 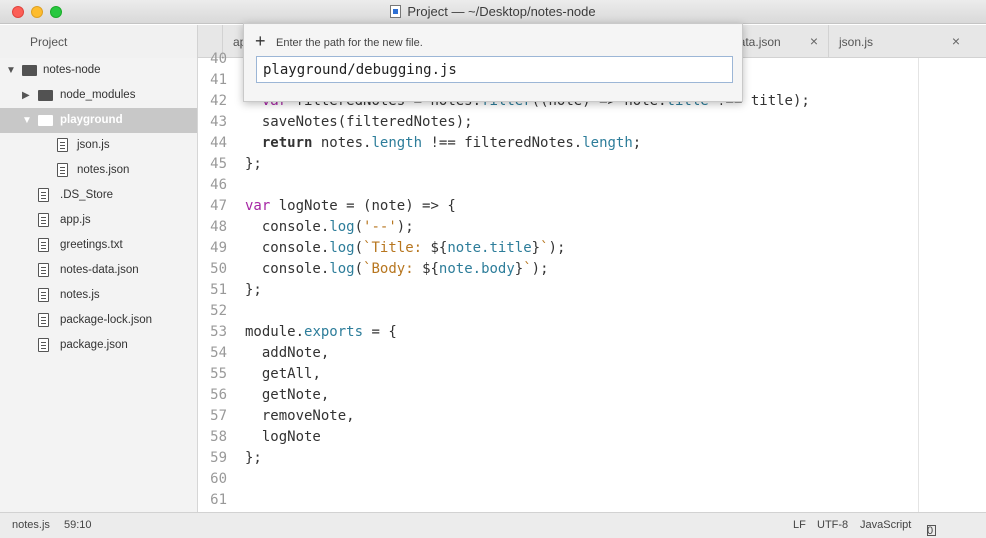 What do you see at coordinates (98, 70) in the screenshot?
I see `tree-folder-notes-node: ▼ notes-node` at bounding box center [98, 70].